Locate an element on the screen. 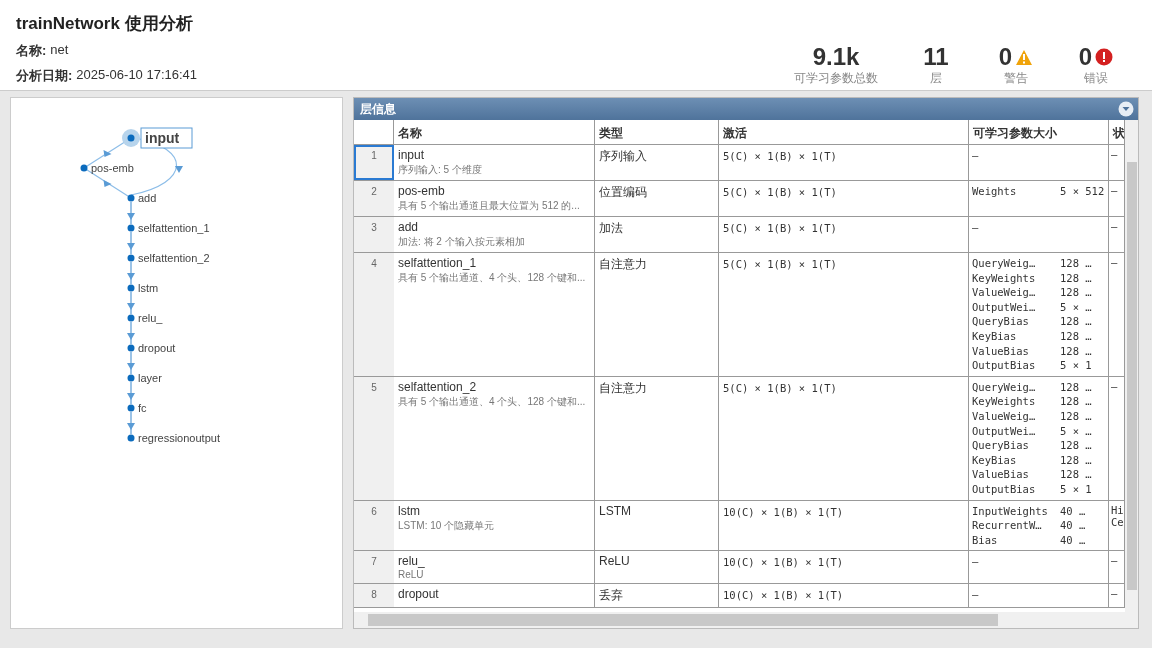 This screenshot has width=1152, height=648. param-name: Weights is located at coordinates (995, 191).